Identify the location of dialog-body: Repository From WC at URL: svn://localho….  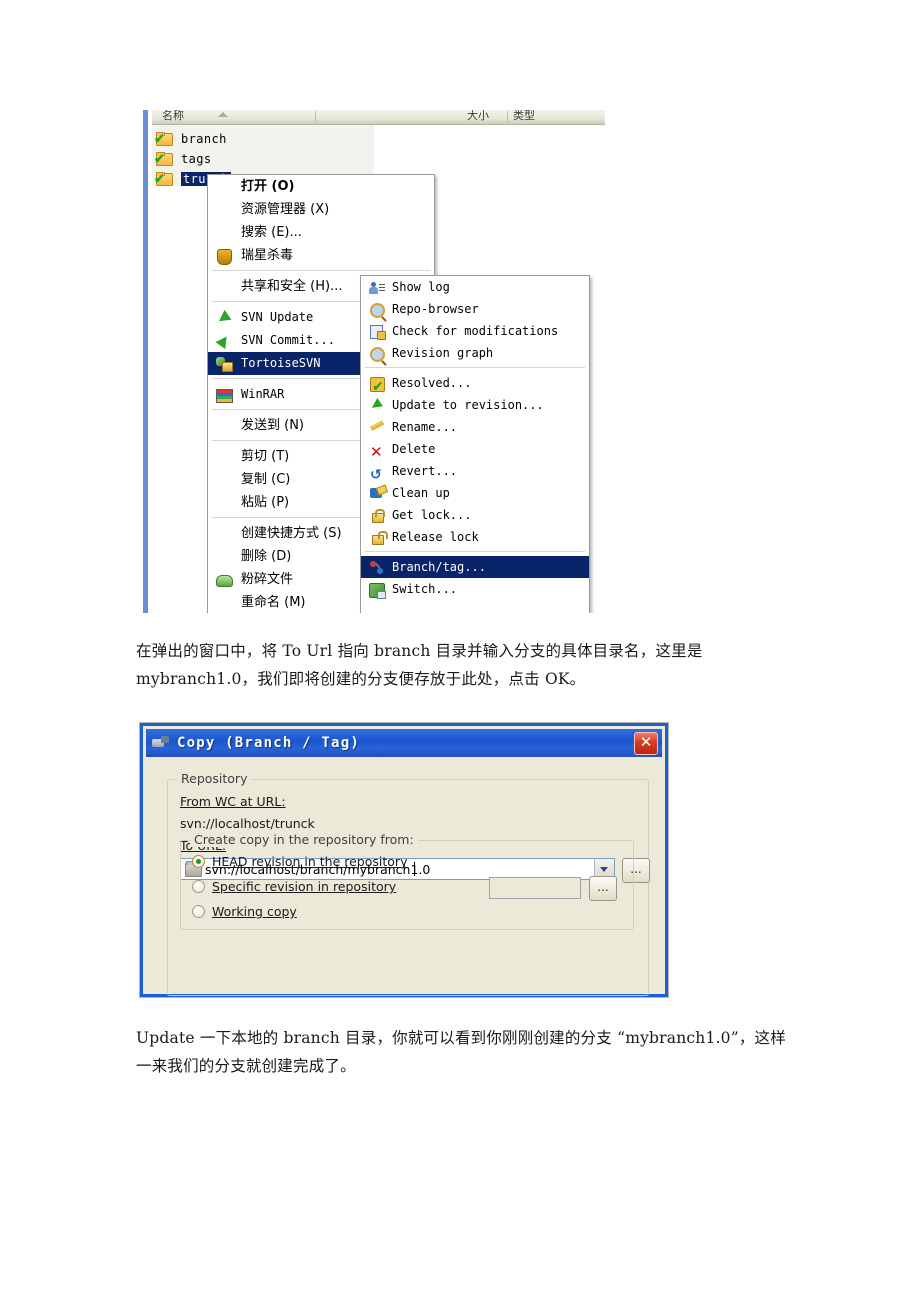
(404, 876).